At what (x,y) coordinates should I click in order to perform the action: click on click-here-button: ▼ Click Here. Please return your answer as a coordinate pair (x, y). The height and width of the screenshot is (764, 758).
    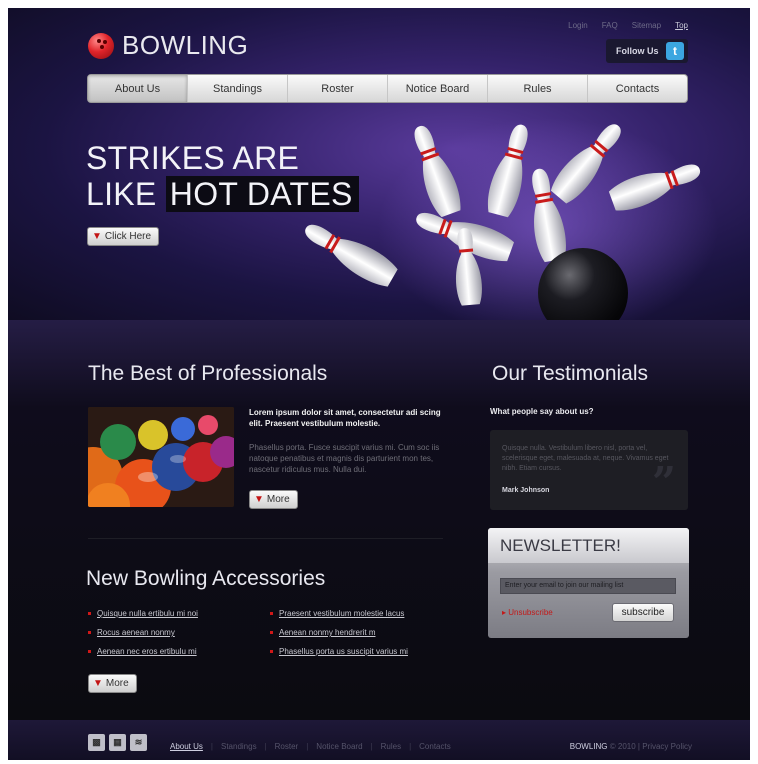
    Looking at the image, I should click on (123, 236).